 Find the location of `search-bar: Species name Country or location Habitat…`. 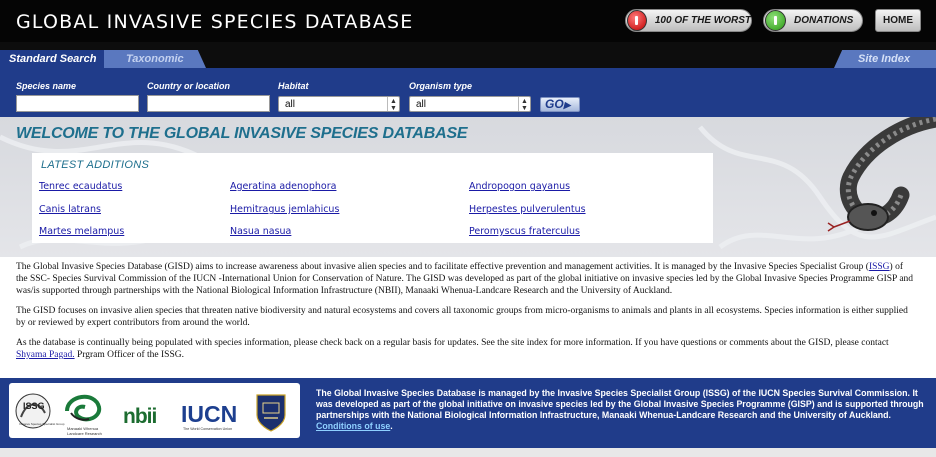

search-bar: Species name Country or location Habitat… is located at coordinates (468, 92).